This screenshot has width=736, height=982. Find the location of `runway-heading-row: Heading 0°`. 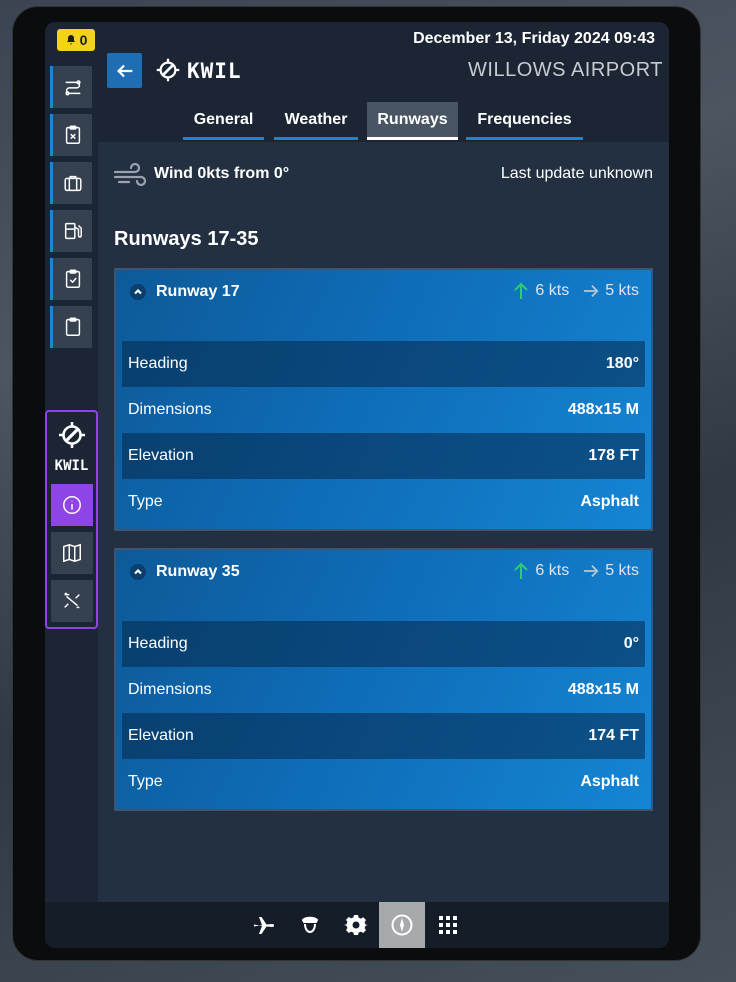

runway-heading-row: Heading 0° is located at coordinates (383, 644).